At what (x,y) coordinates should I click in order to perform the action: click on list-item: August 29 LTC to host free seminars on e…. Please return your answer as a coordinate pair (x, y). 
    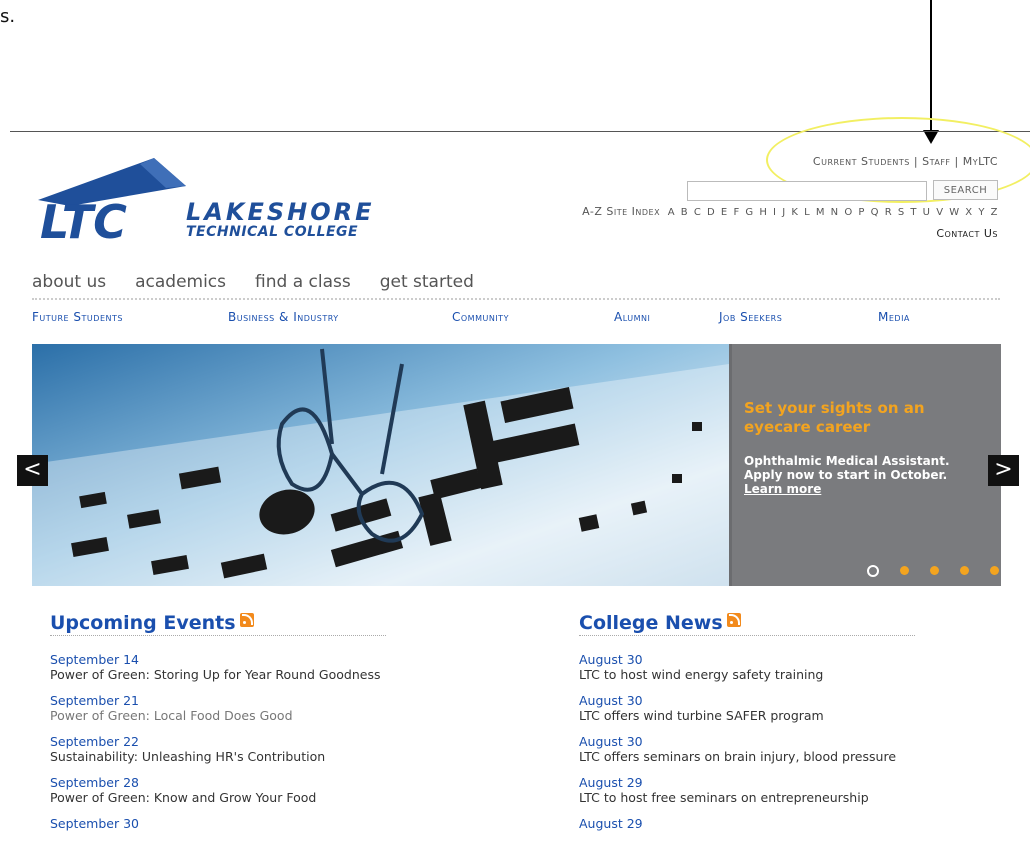
    Looking at the image, I should click on (749, 790).